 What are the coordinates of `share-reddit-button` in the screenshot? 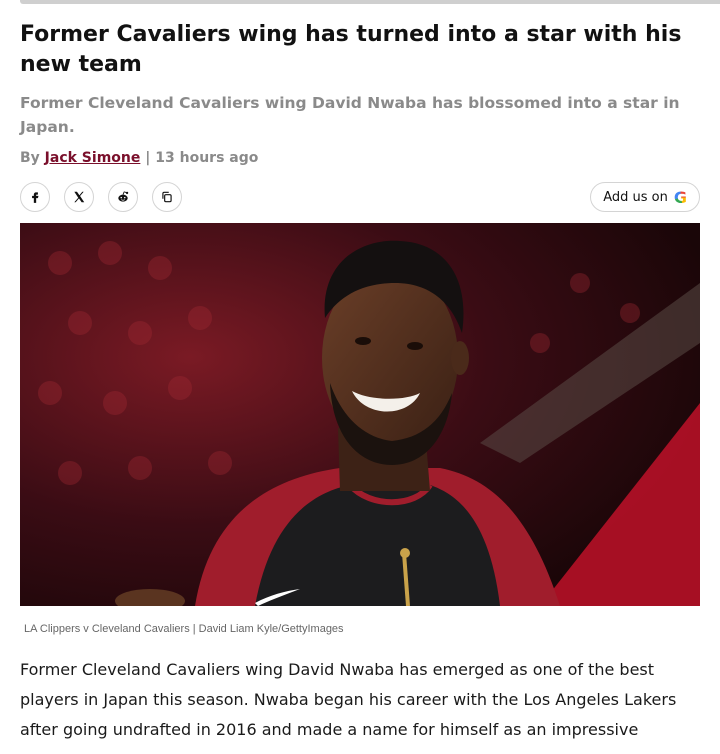 It's located at (123, 197).